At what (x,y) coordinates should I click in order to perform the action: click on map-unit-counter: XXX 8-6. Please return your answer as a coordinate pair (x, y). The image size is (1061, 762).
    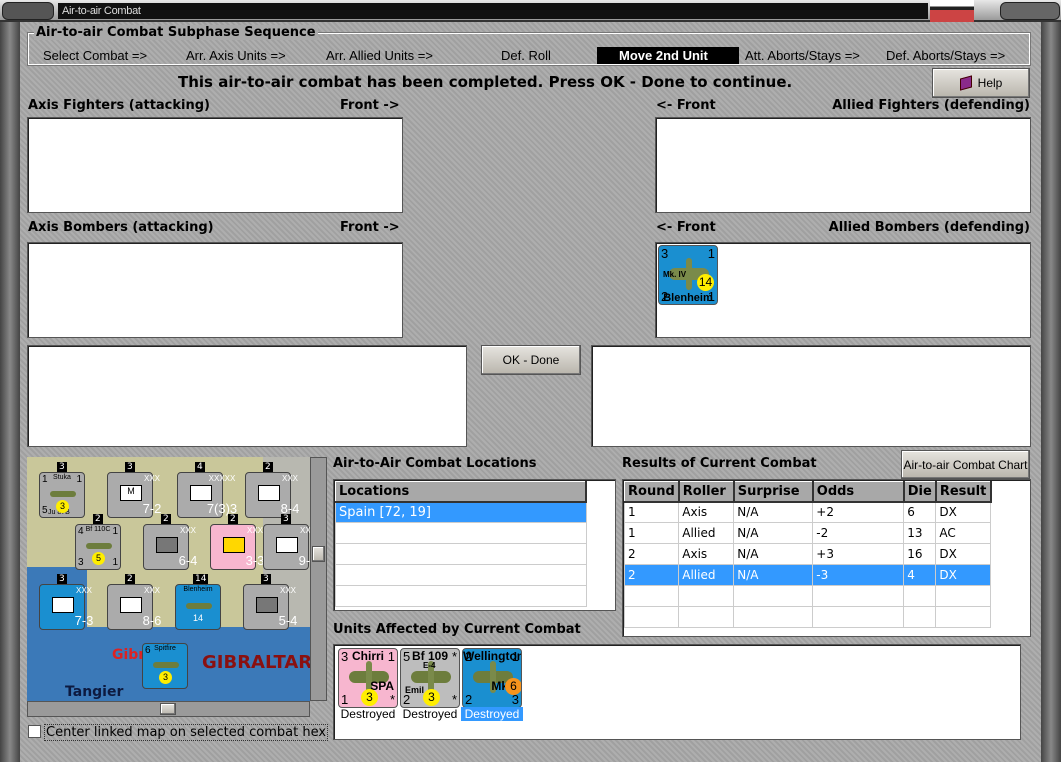
    Looking at the image, I should click on (134, 607).